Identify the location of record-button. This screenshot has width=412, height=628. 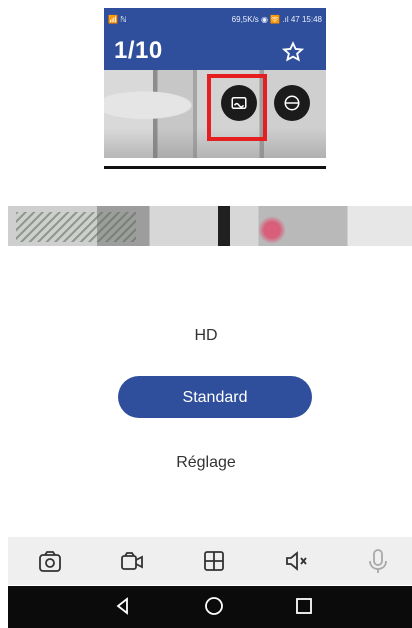
(132, 561).